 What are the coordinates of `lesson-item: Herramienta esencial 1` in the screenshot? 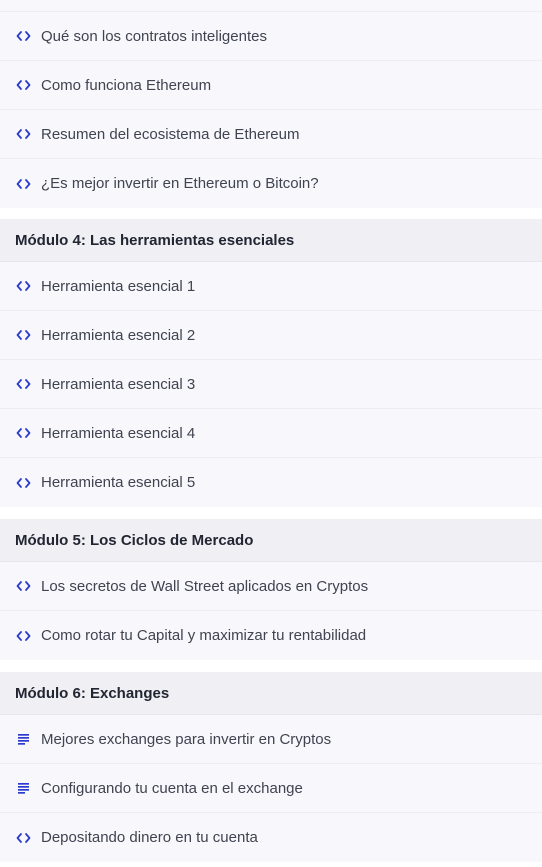 It's located at (271, 286).